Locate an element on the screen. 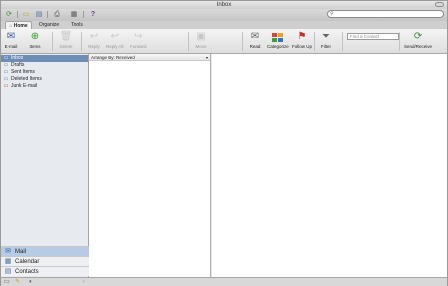 This screenshot has height=286, width=448. trash-icon: 🗑 is located at coordinates (66, 36).